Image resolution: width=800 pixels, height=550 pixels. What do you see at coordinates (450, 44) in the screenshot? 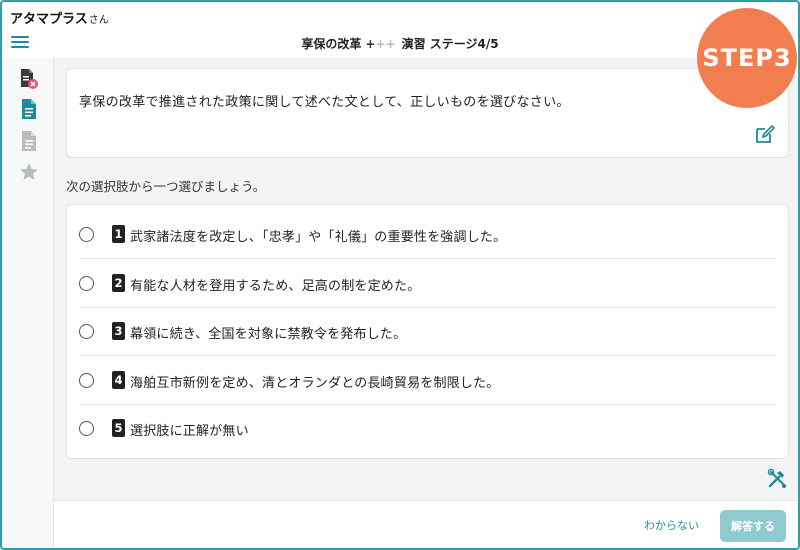
I see `practice-stage-label: 演習 ステージ4/5` at bounding box center [450, 44].